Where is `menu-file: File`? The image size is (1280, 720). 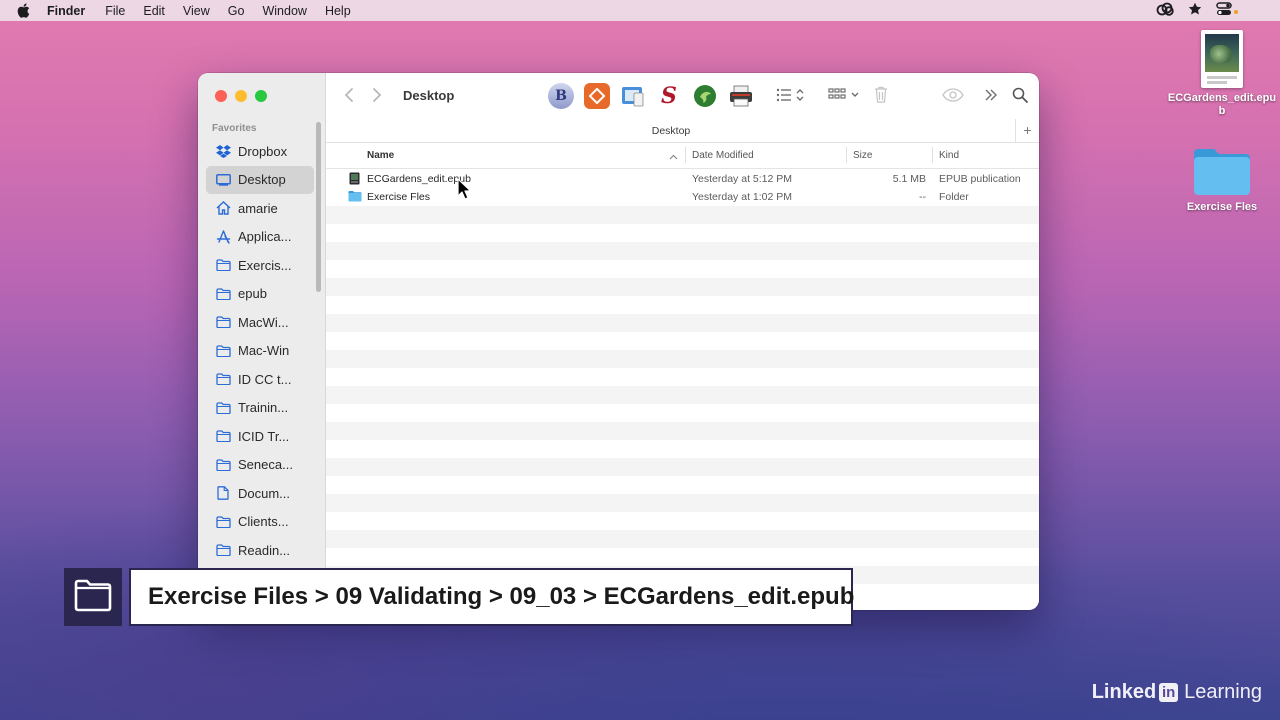 menu-file: File is located at coordinates (115, 11).